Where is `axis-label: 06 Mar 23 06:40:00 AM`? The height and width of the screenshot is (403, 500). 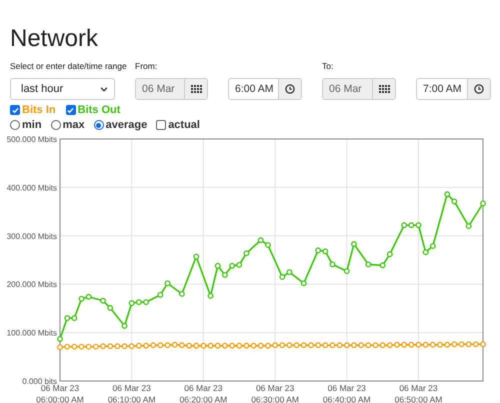 axis-label: 06 Mar 23 06:40:00 AM is located at coordinates (346, 393).